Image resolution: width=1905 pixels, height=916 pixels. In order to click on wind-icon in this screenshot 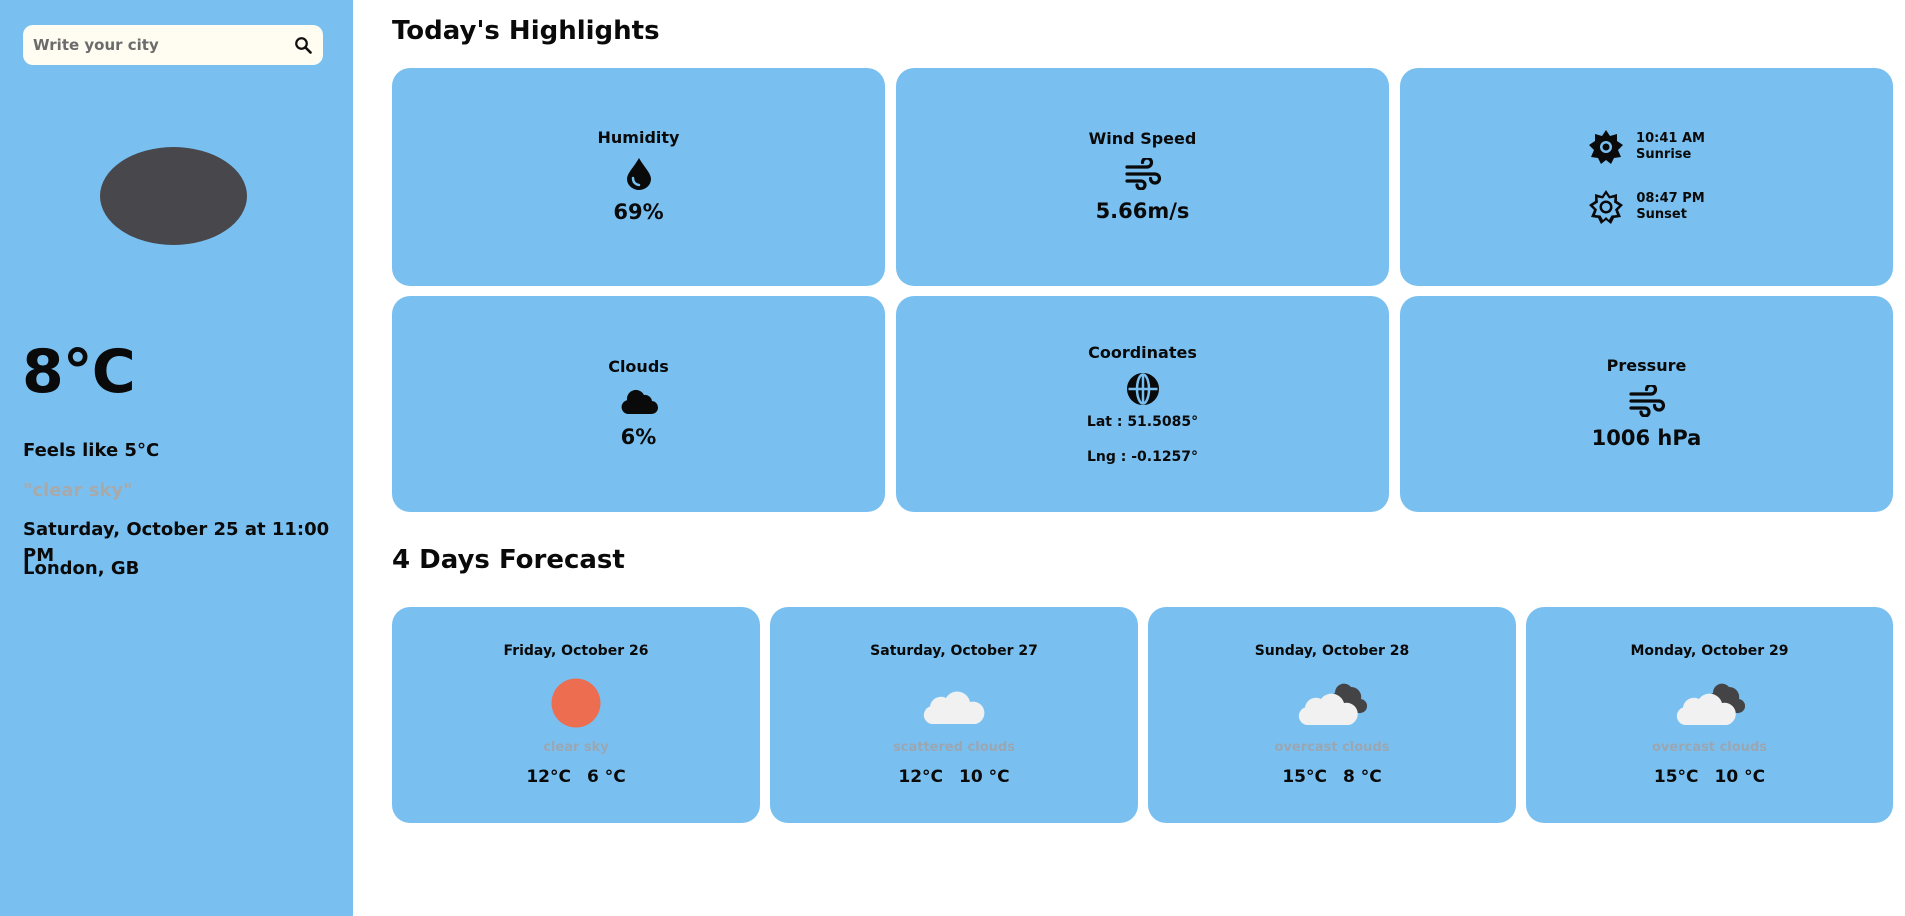, I will do `click(1142, 174)`.